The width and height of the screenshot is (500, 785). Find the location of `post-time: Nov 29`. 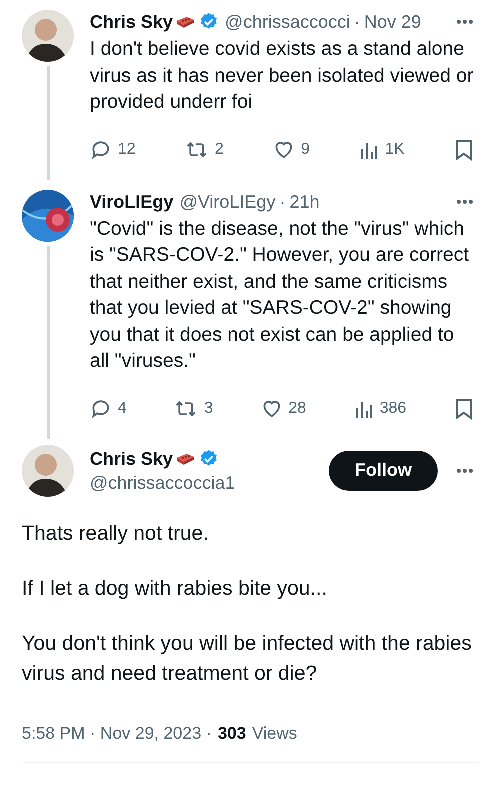

post-time: Nov 29 is located at coordinates (393, 22).